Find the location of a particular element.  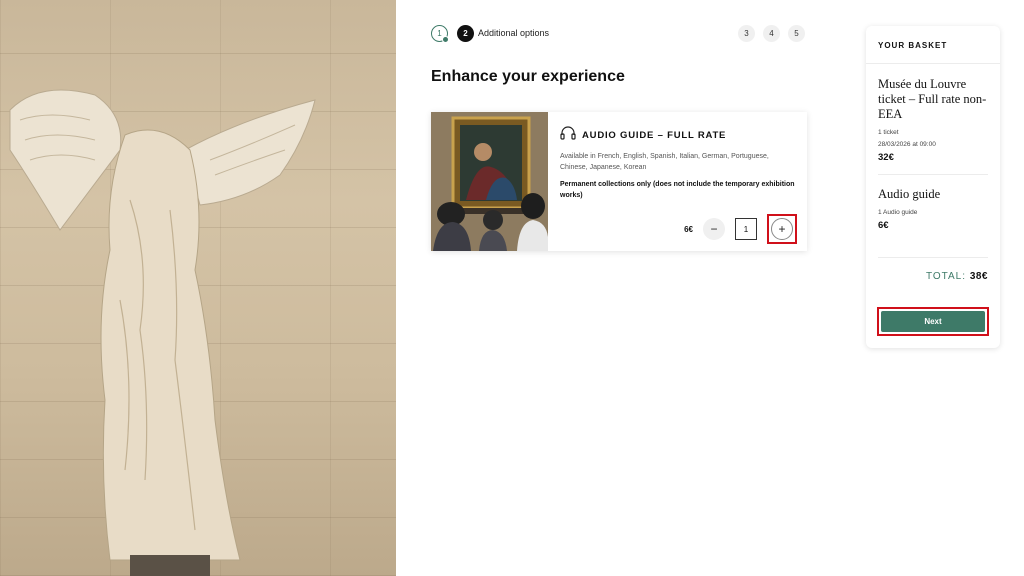

total-value: 38€ is located at coordinates (978, 276).